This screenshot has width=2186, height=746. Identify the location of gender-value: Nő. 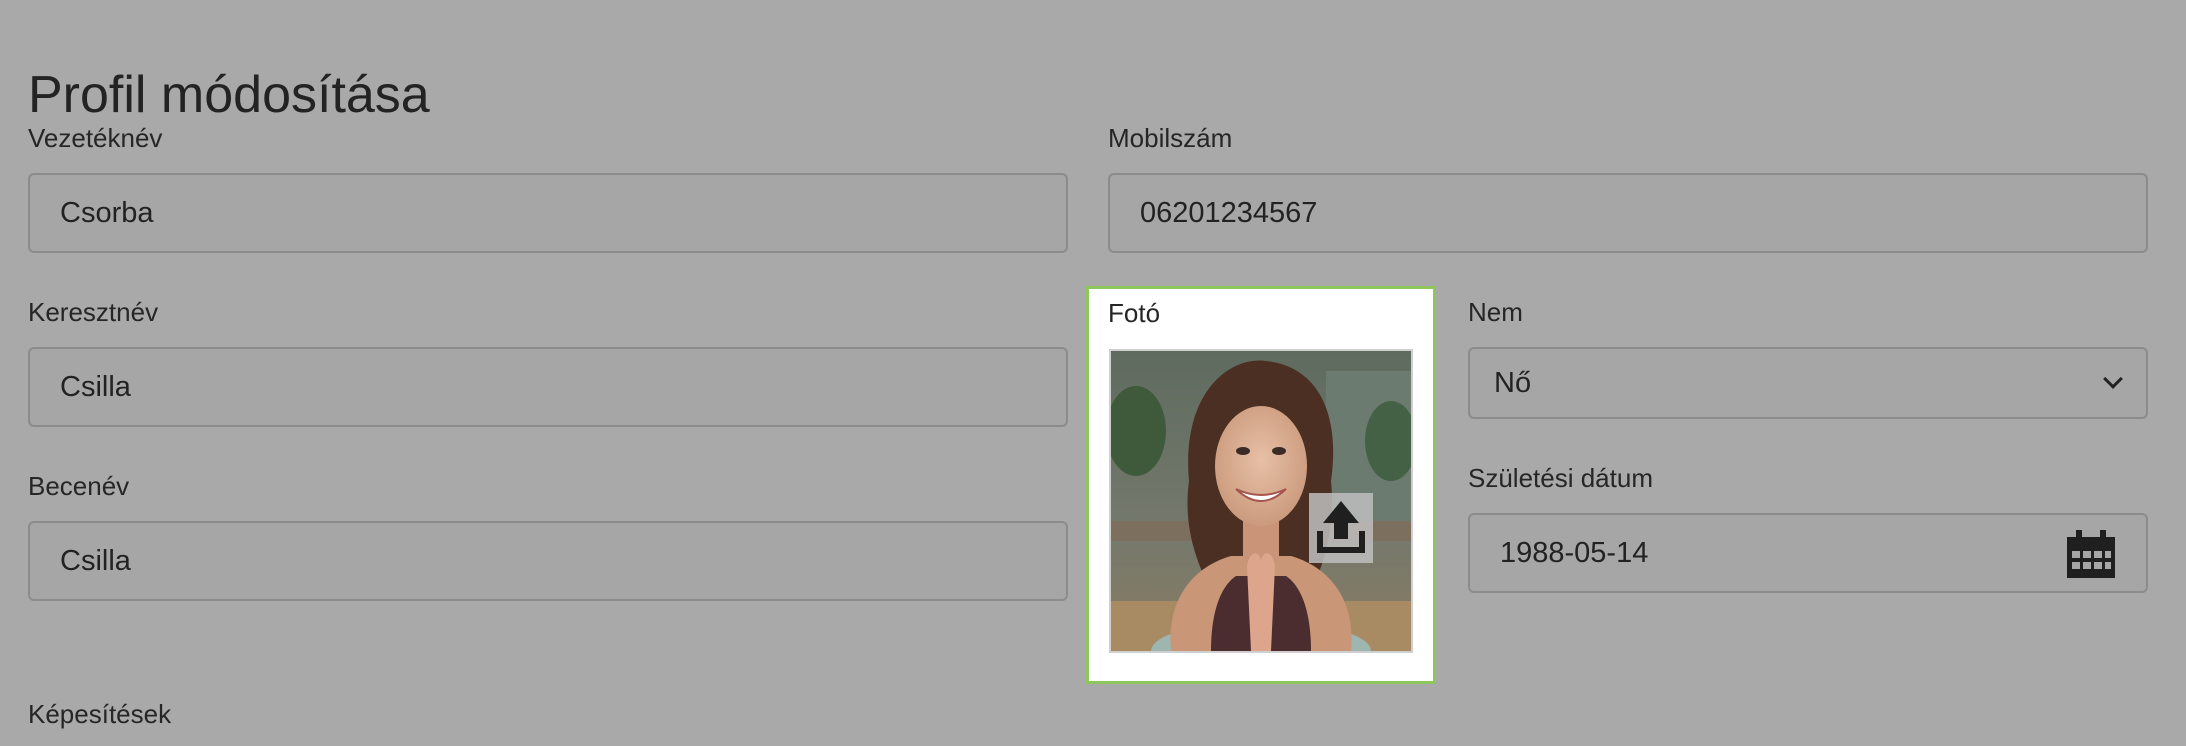
(1513, 382).